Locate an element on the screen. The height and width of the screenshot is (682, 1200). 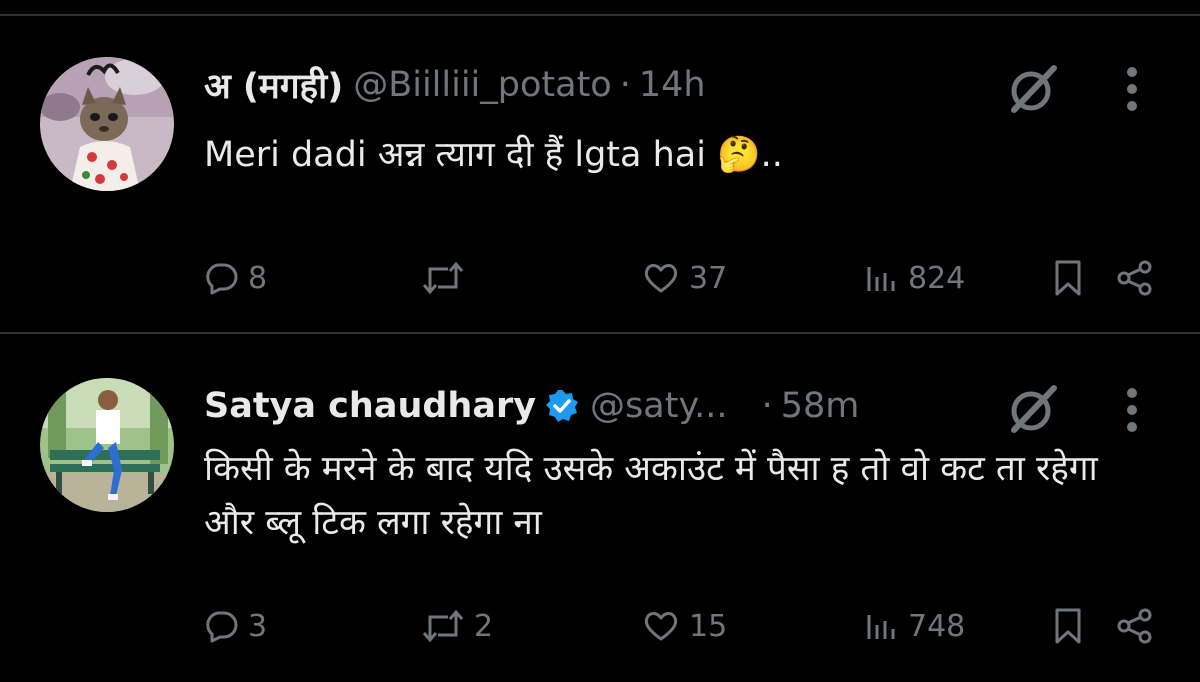
like-count: 15 is located at coordinates (708, 626).